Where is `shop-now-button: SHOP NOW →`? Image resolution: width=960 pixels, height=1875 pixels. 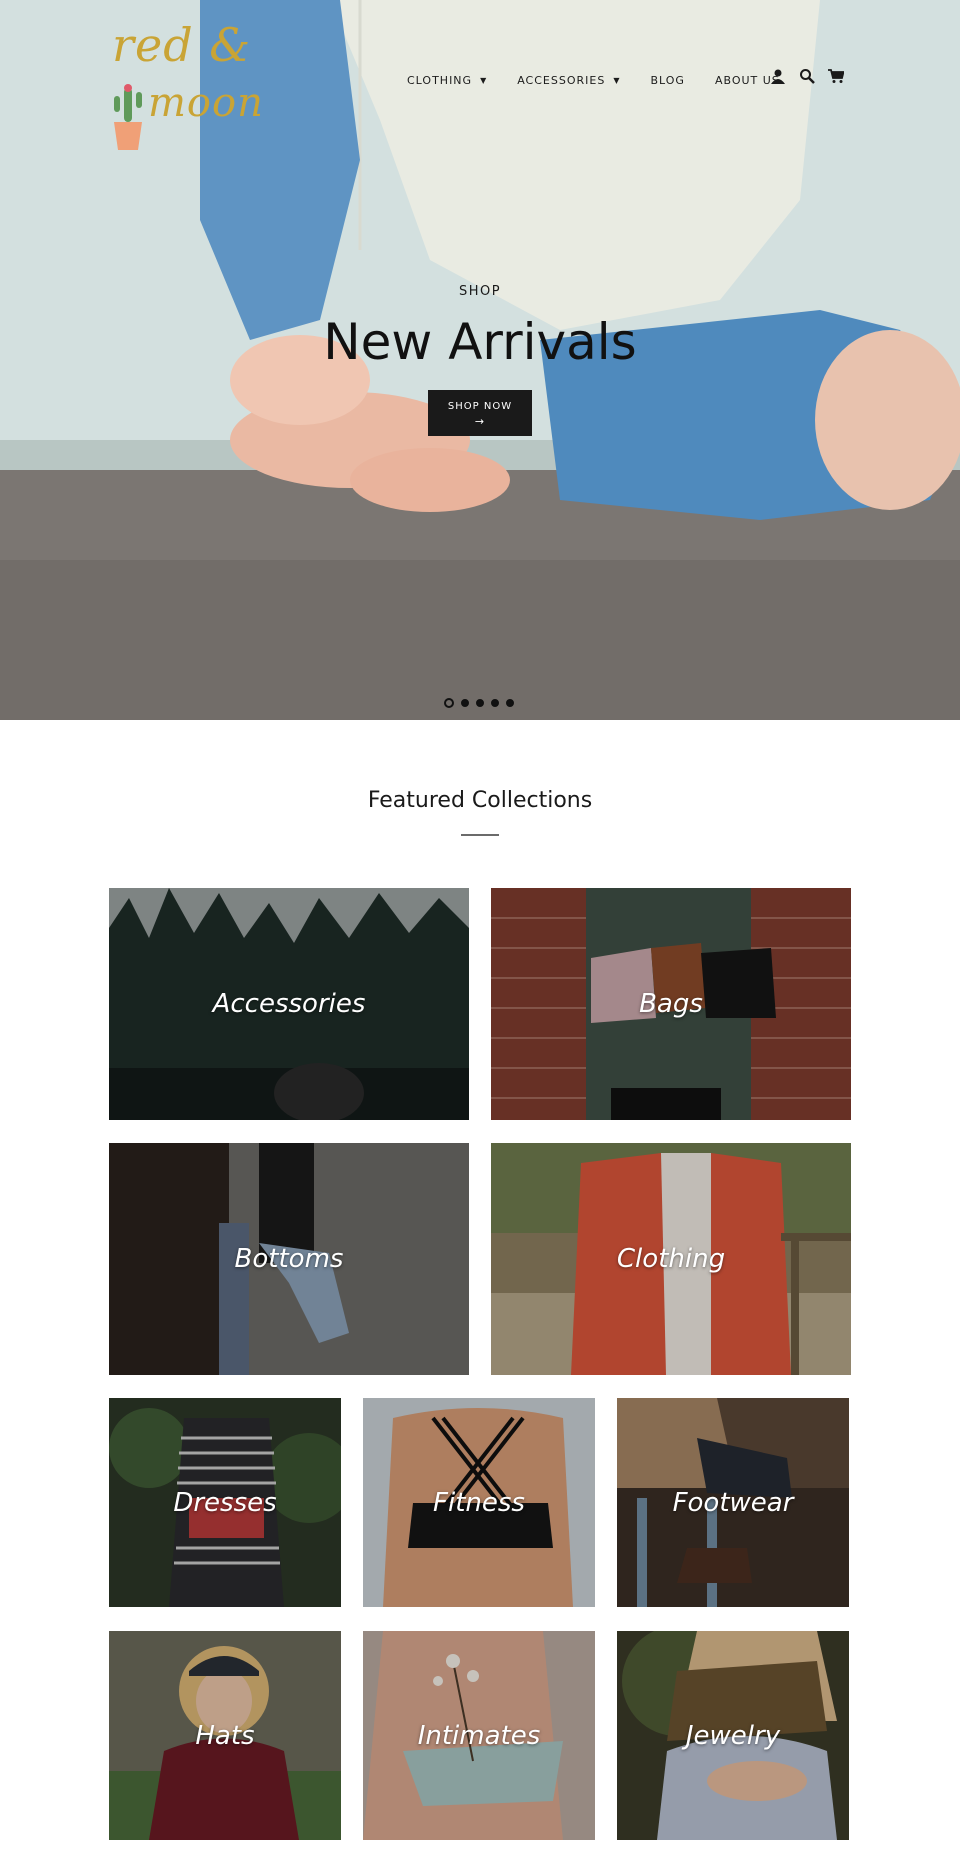
shop-now-button: SHOP NOW → is located at coordinates (480, 413).